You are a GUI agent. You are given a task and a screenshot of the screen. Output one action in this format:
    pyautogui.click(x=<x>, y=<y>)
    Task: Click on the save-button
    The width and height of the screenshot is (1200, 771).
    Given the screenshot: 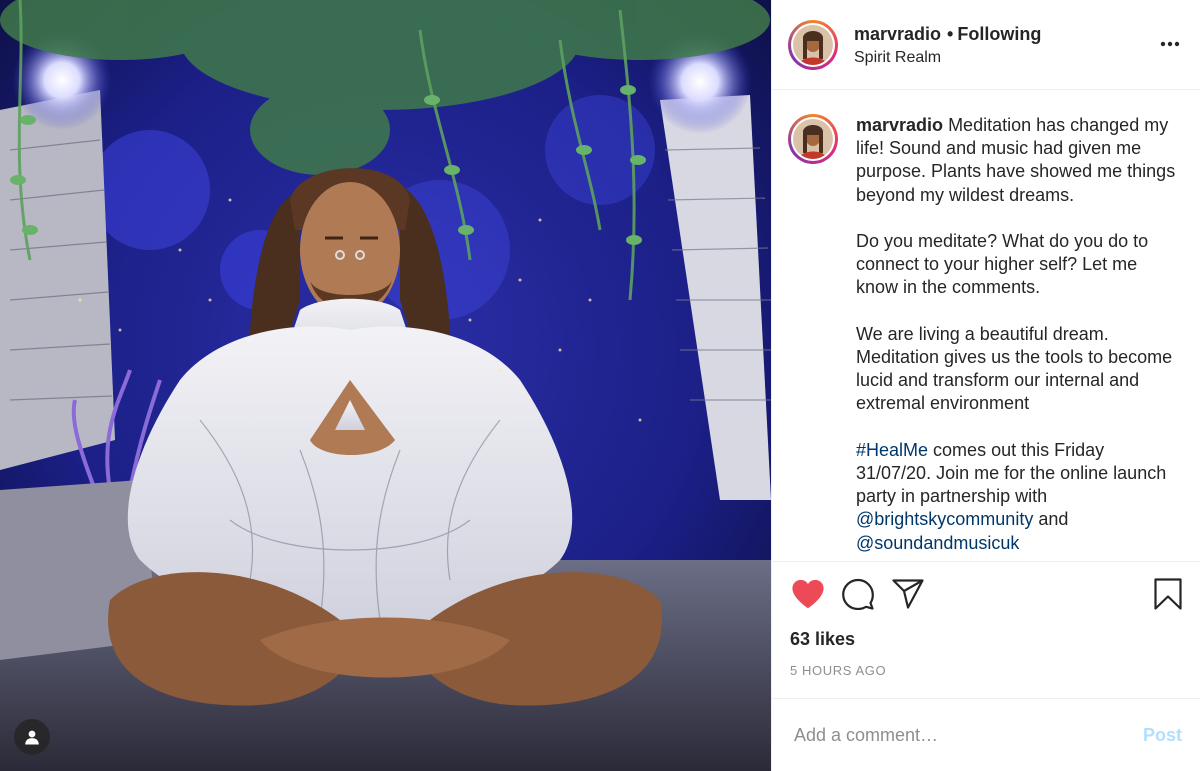 What is the action you would take?
    pyautogui.click(x=1168, y=594)
    